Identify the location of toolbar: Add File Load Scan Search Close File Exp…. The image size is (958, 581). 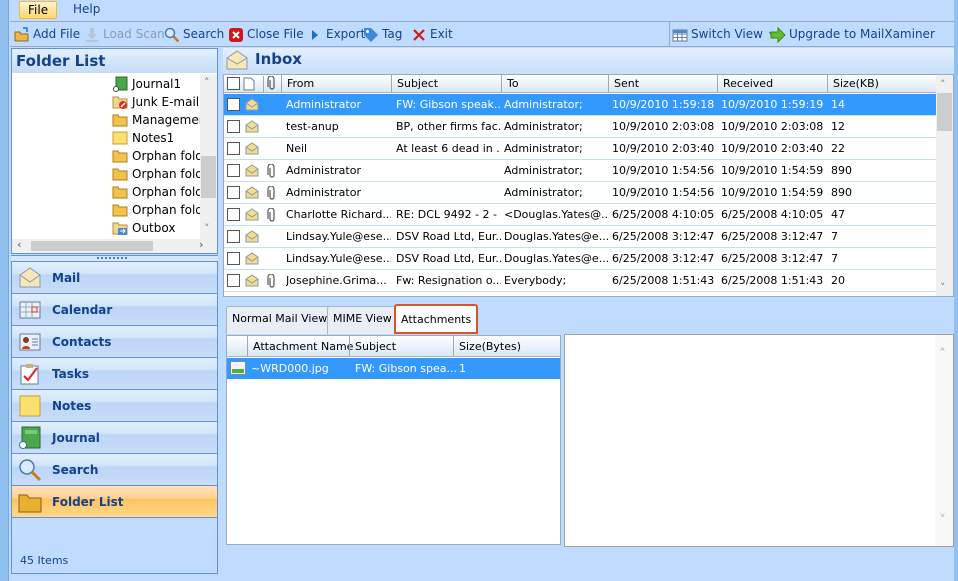
(482, 34).